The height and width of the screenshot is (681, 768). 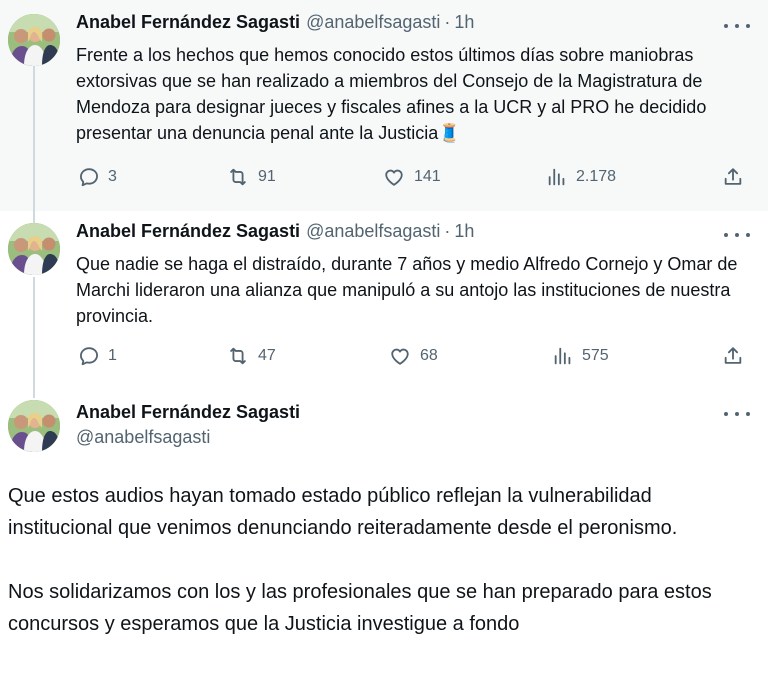 I want to click on retweet-button: 47, so click(x=251, y=356).